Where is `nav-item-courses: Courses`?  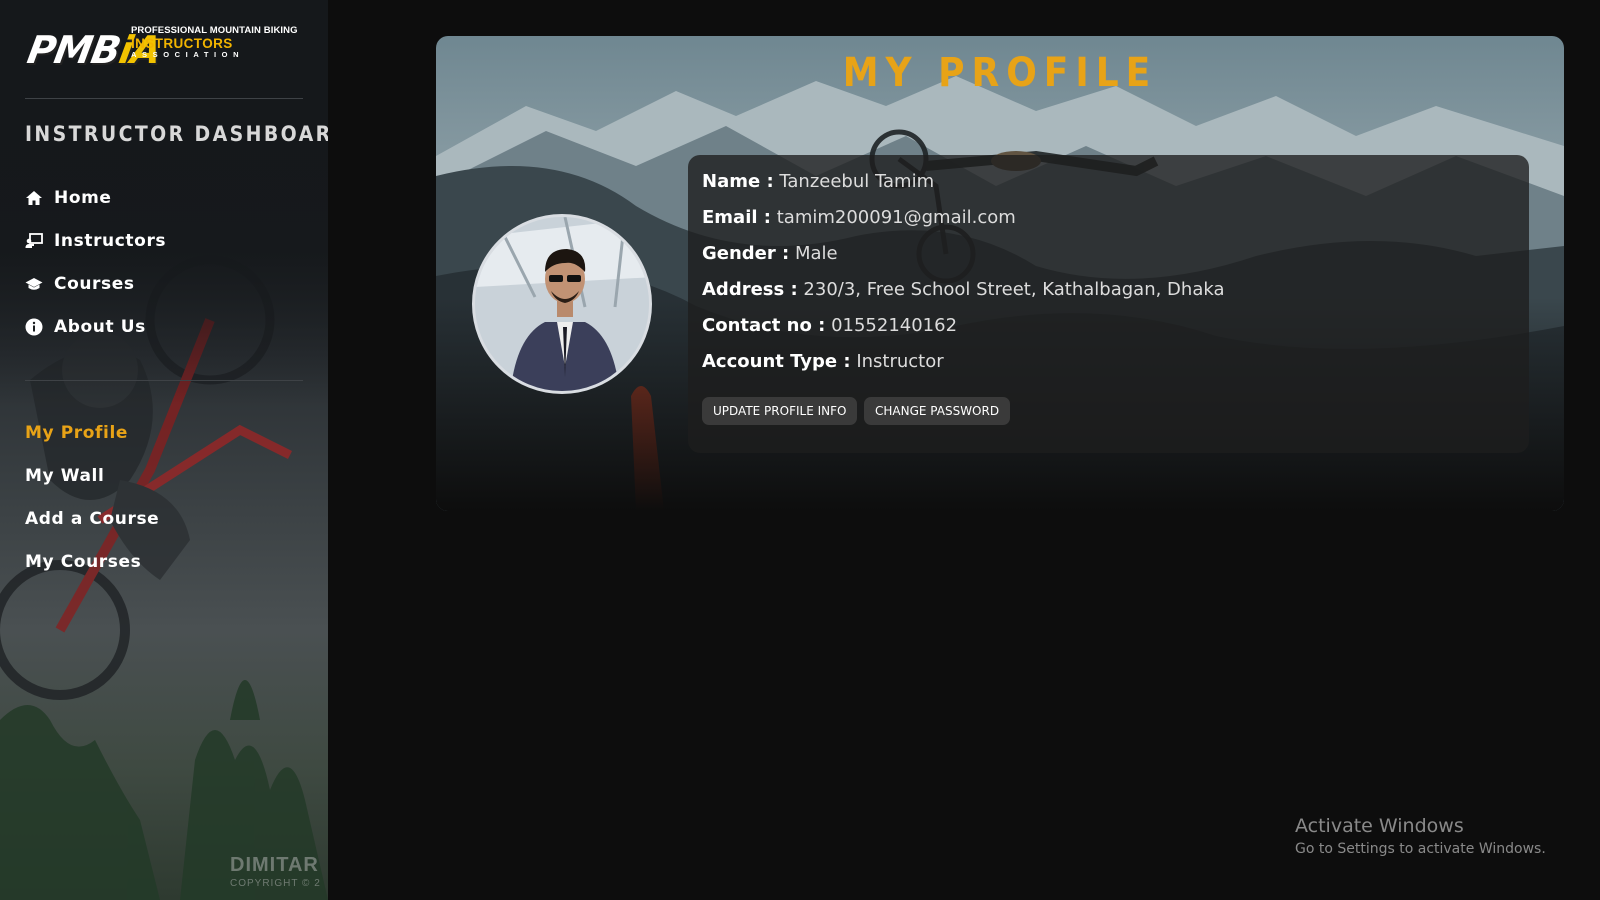 nav-item-courses: Courses is located at coordinates (95, 283).